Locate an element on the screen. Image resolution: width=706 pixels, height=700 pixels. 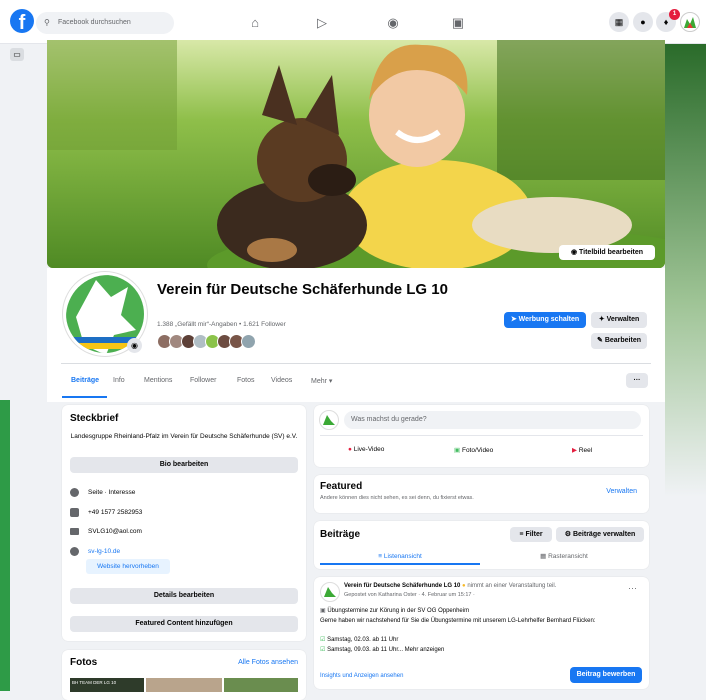
top-navigation-bar: f ⚲ Facebook durchsuchen ⌂ ▷ ◉ ▣ ▦ ● ♦ 1 is located at coordinates (353, 22).